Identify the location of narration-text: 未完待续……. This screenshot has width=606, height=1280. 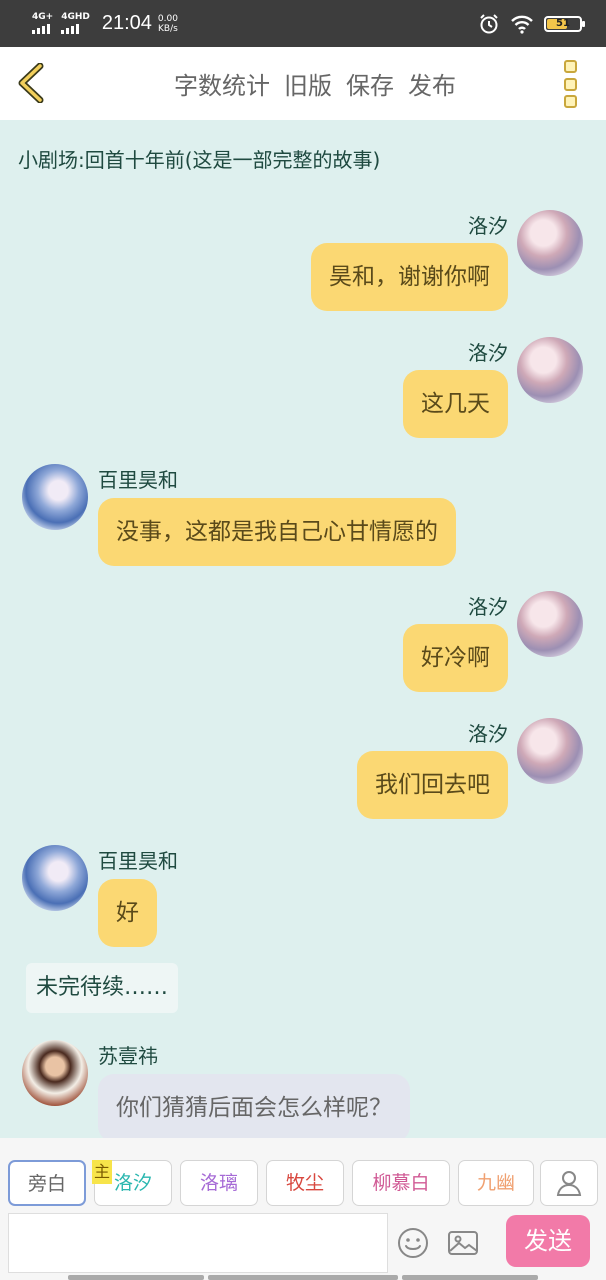
(102, 988).